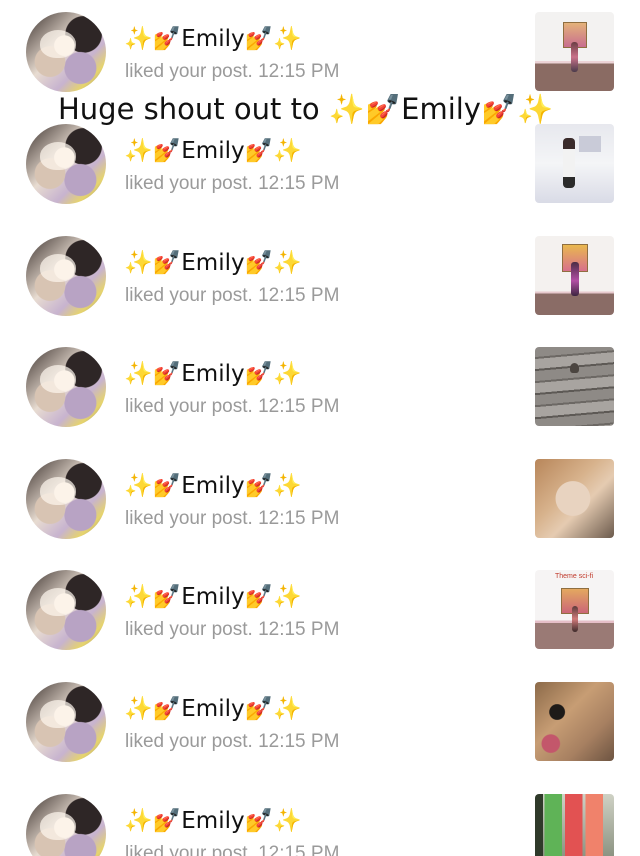  Describe the element at coordinates (574, 609) in the screenshot. I see `post-thumbnail: Theme sci-fi` at that location.